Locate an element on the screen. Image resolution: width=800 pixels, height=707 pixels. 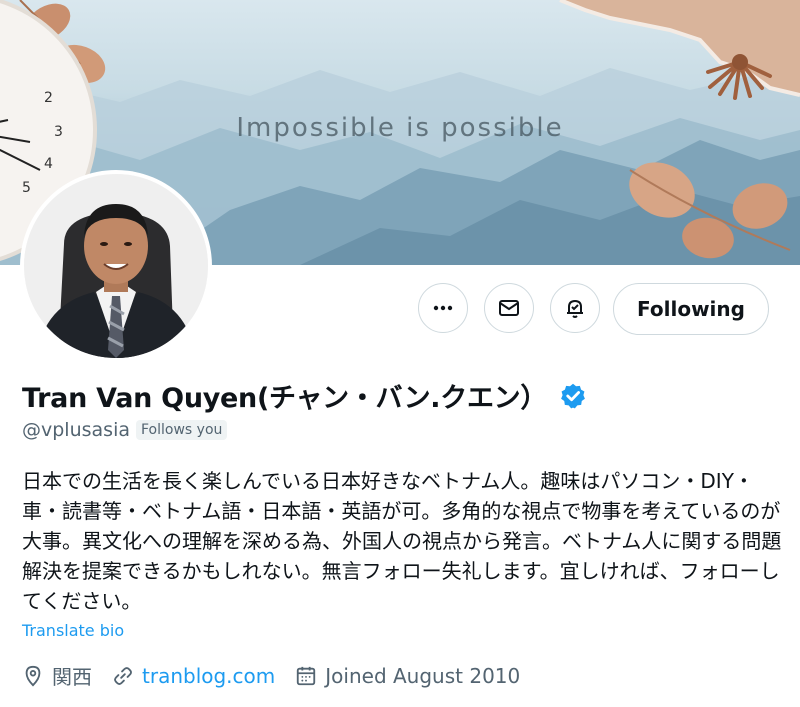
follows-you-badge: Follows you is located at coordinates (182, 430).